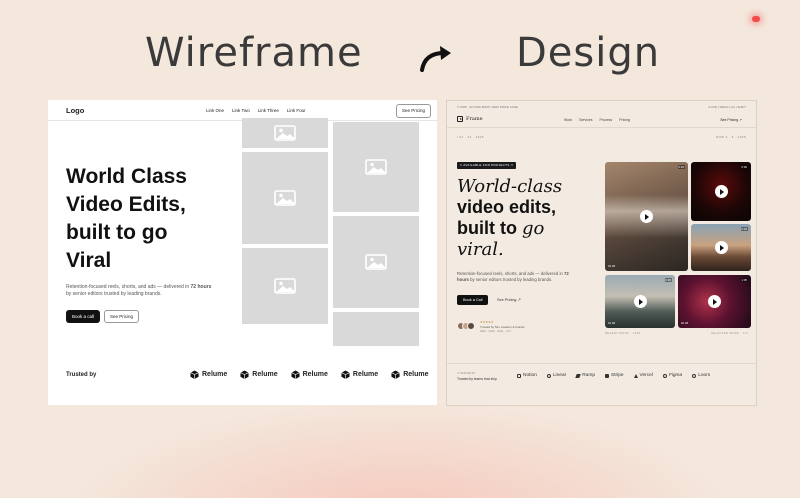 This screenshot has height=498, width=800. Describe the element at coordinates (668, 280) in the screenshot. I see `tile-duration: 0:36` at that location.